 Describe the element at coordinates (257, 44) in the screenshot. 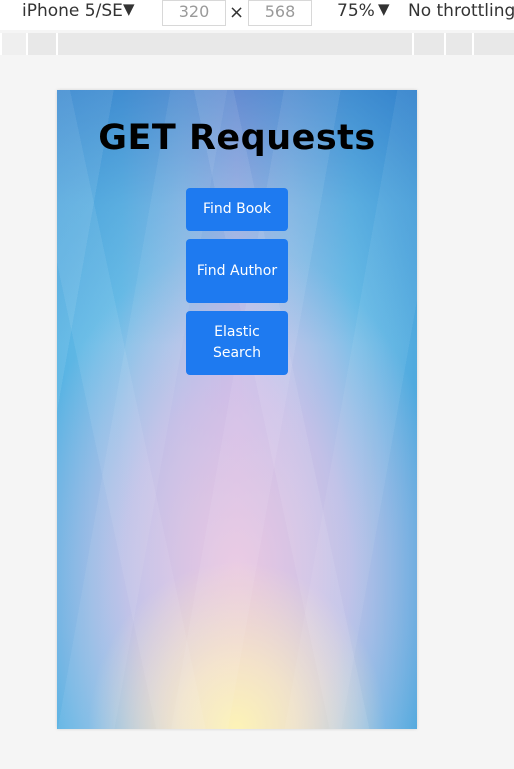

I see `media-query-ruler` at that location.